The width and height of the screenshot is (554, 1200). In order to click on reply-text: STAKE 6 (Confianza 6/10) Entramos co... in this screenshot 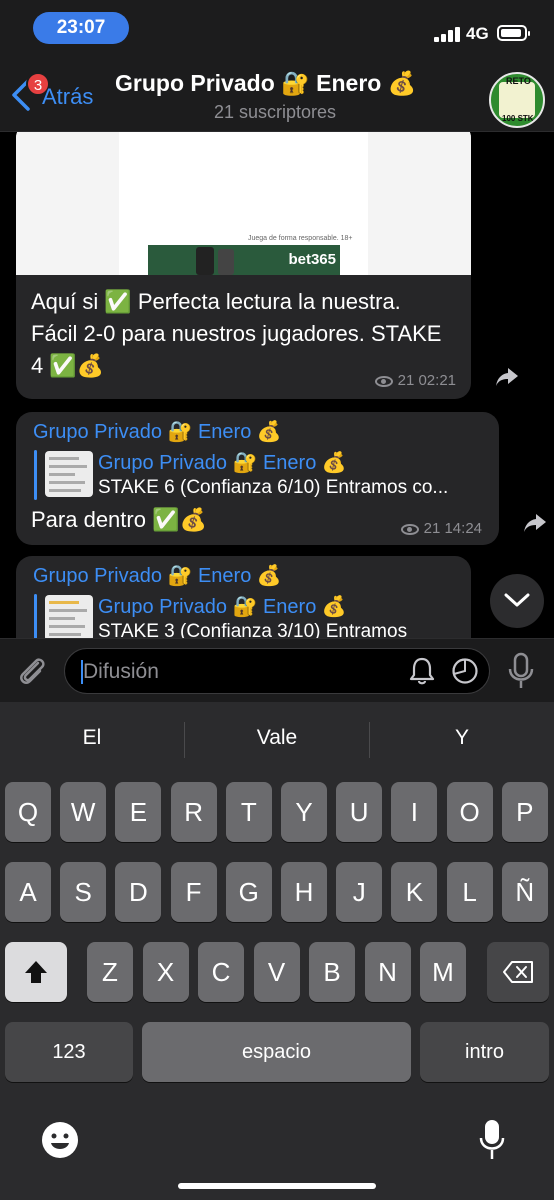, I will do `click(273, 487)`.